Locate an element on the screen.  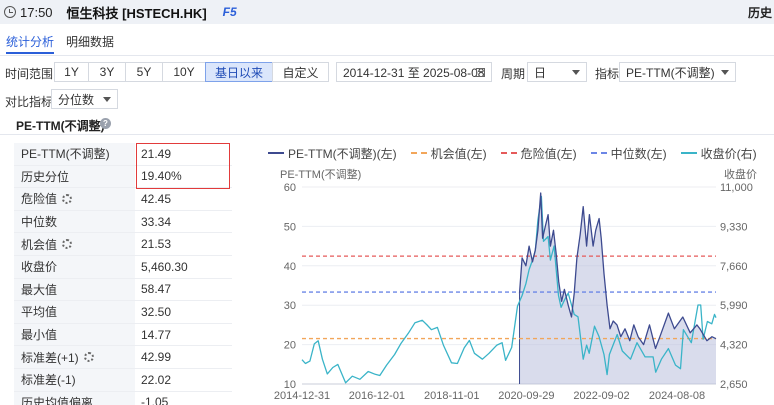
x-tick-label: 2018-11-01 is located at coordinates (451, 396).